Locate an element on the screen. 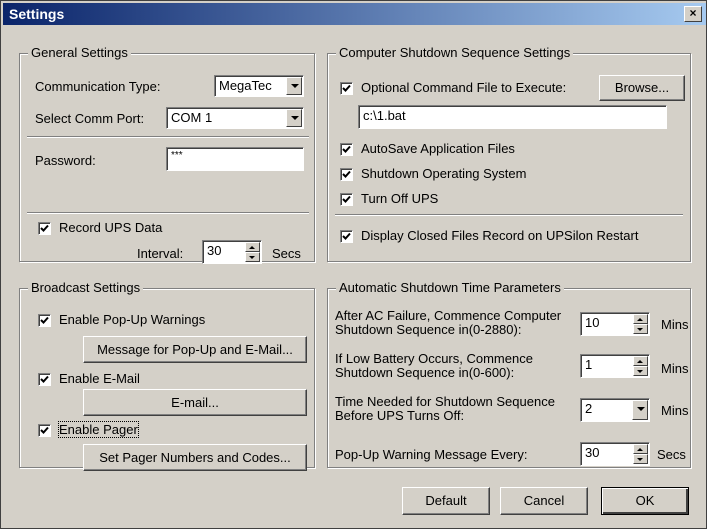 The image size is (709, 531). autosave-checkbox is located at coordinates (346, 149).